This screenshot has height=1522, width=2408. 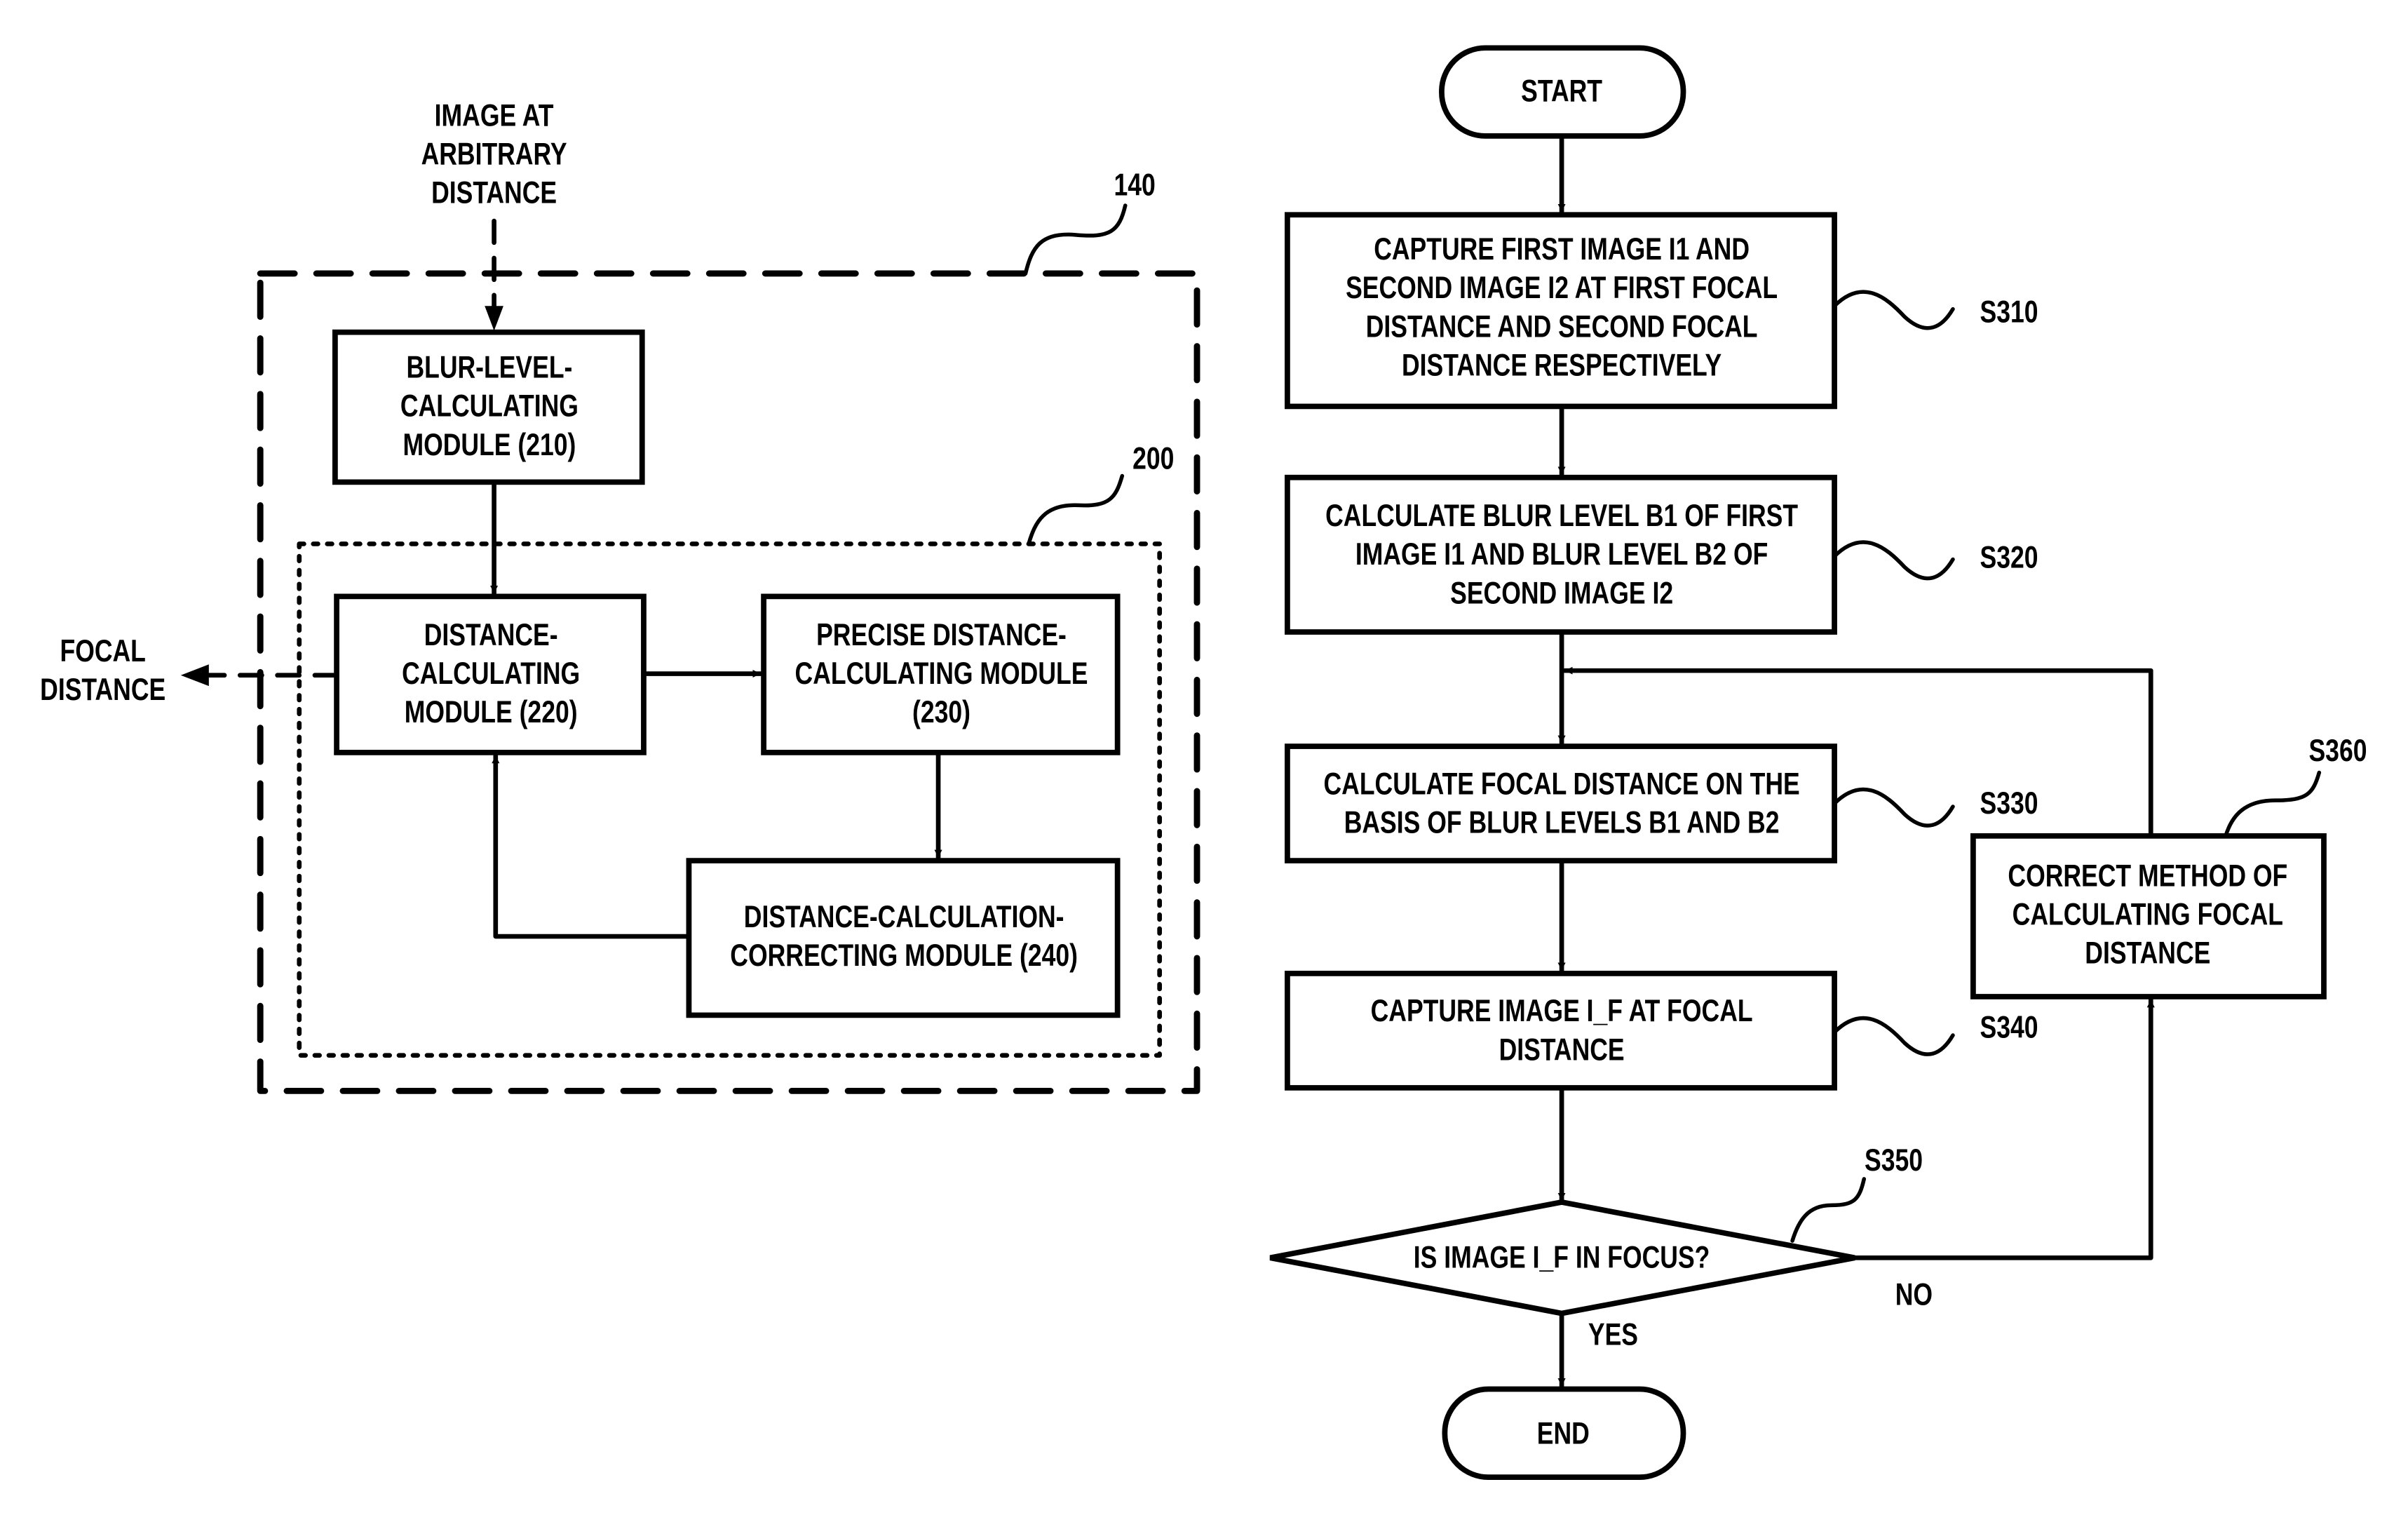 I want to click on start-text: START, so click(x=1561, y=91).